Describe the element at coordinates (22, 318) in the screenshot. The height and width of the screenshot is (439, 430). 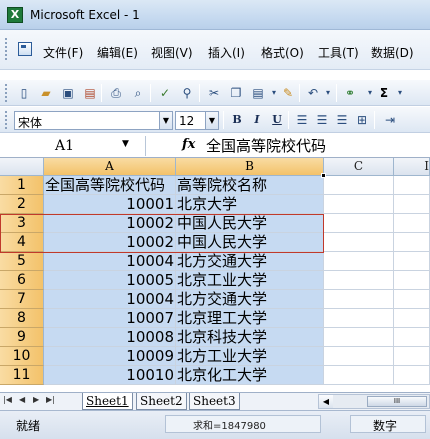
I see `row-header: 8` at that location.